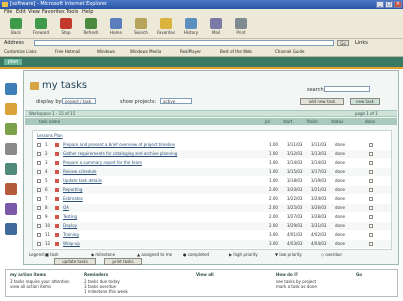 Image resolution: width=403 pixels, height=301 pixels. I want to click on toolbar-button-6: Favorites, so click(166, 27).